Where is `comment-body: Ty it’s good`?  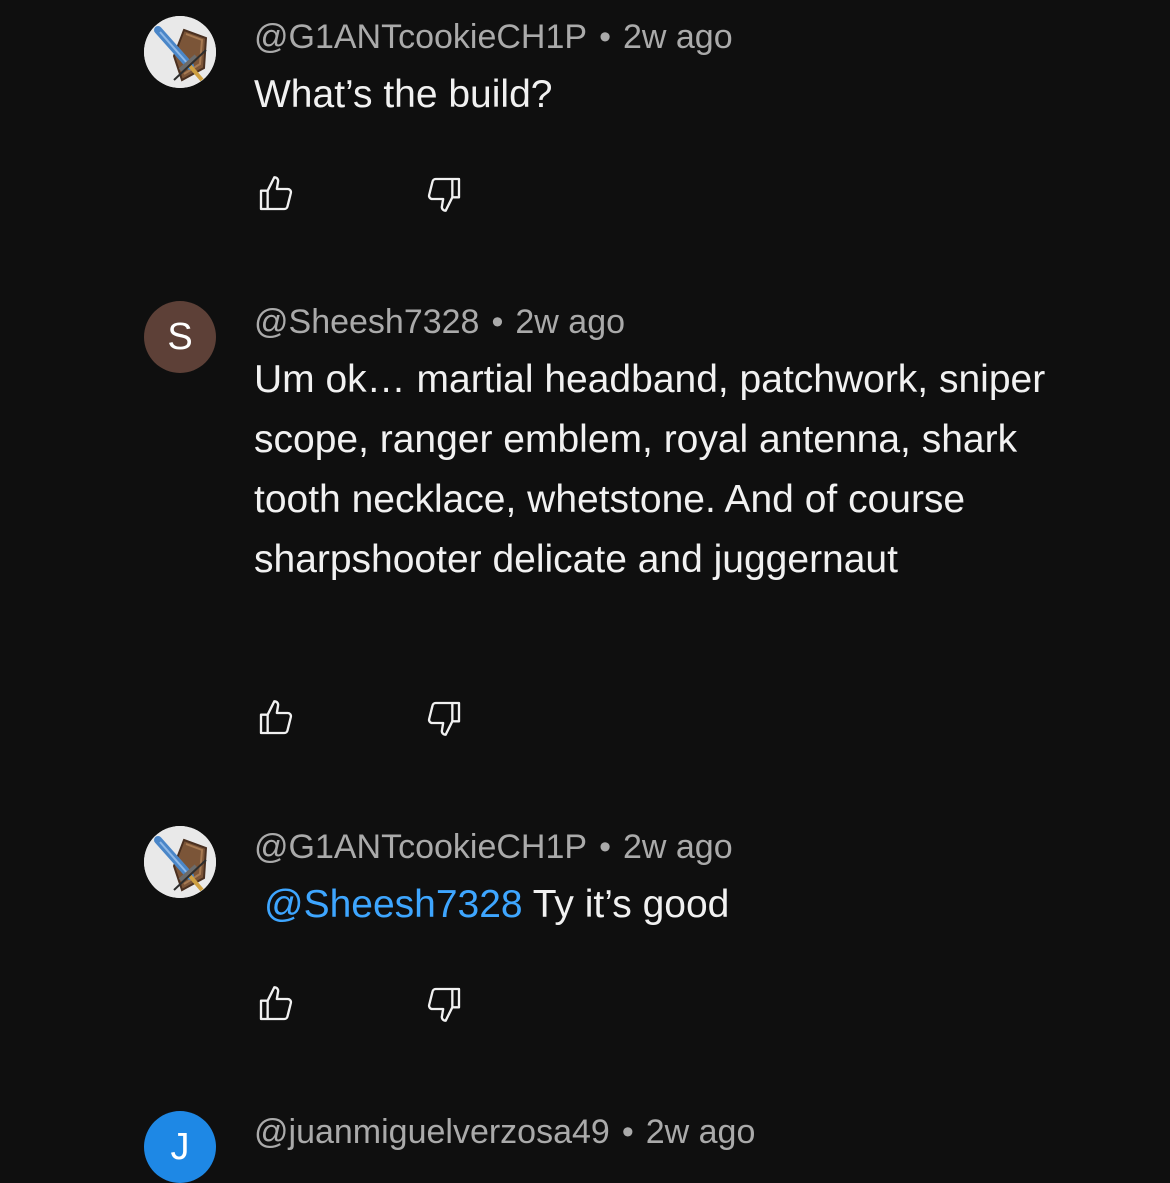 comment-body: Ty it’s good is located at coordinates (631, 904).